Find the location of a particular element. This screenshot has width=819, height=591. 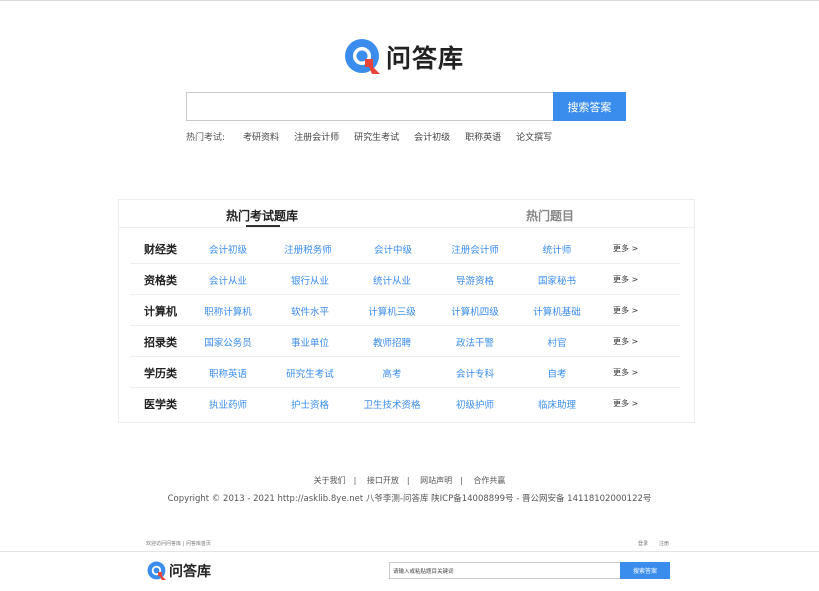

hot-exam-link: 考研资料 is located at coordinates (261, 136).